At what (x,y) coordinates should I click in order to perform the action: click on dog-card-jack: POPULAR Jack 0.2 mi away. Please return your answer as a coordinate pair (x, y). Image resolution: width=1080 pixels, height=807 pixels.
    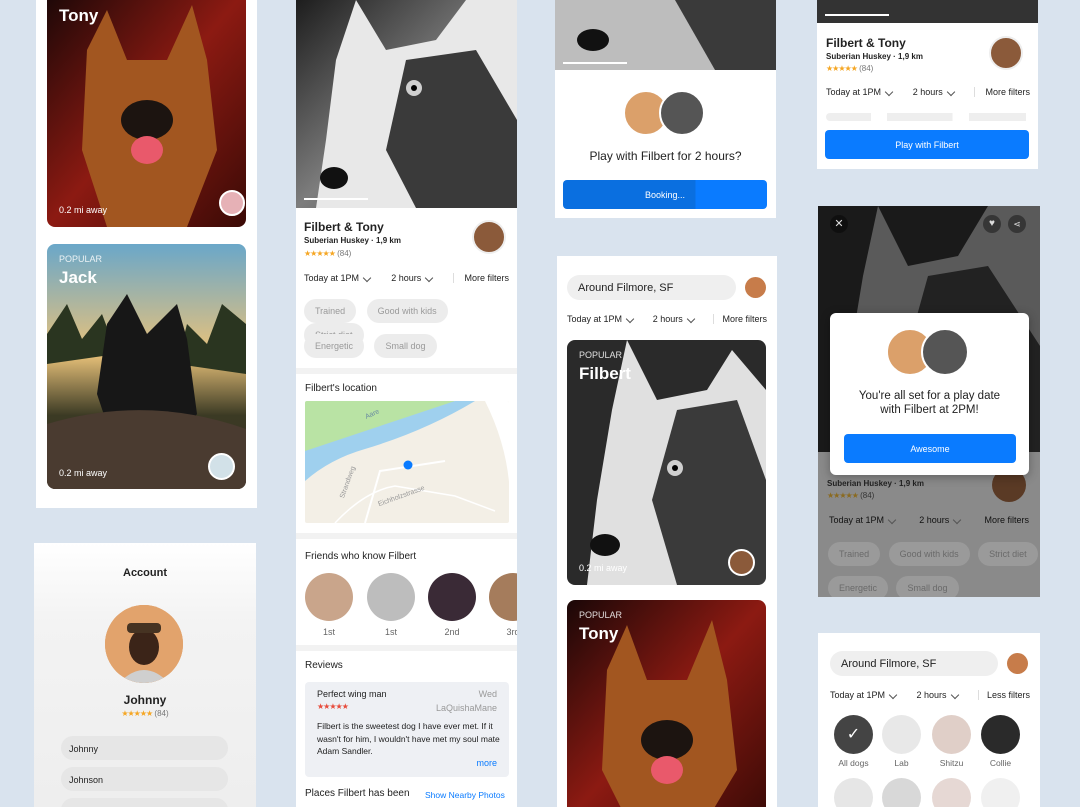
    Looking at the image, I should click on (146, 366).